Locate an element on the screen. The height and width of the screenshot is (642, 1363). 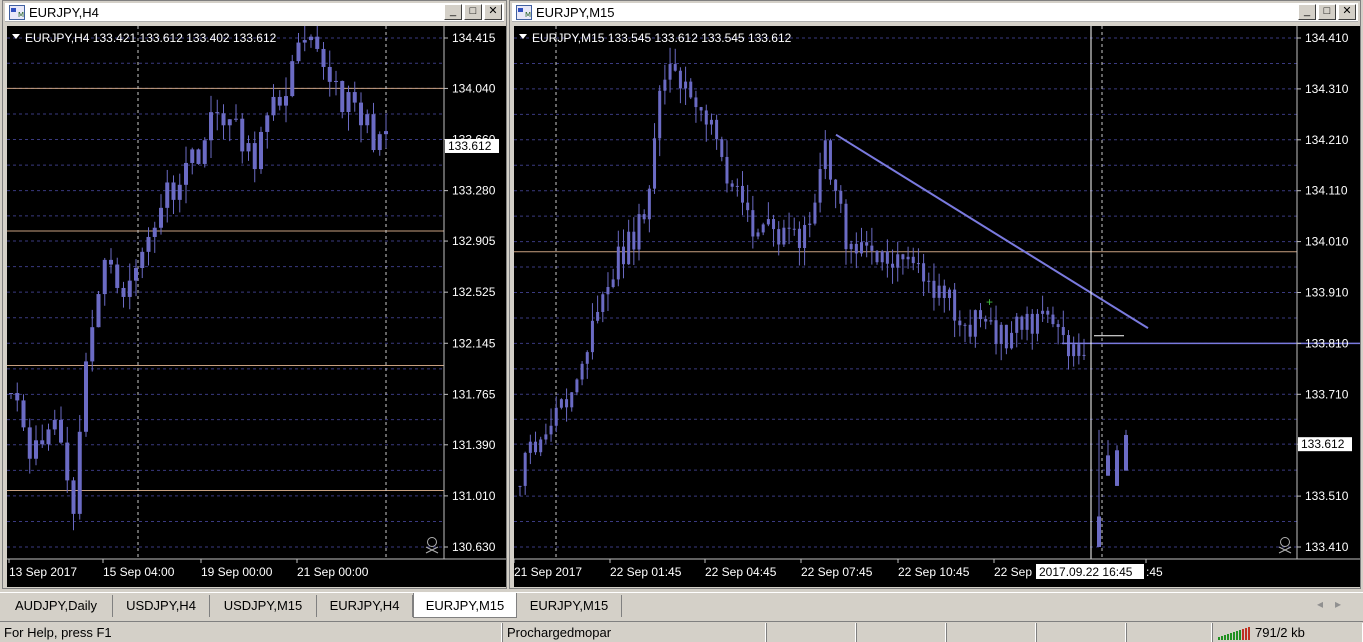
price-tick-label: 134.010 is located at coordinates (1327, 242).